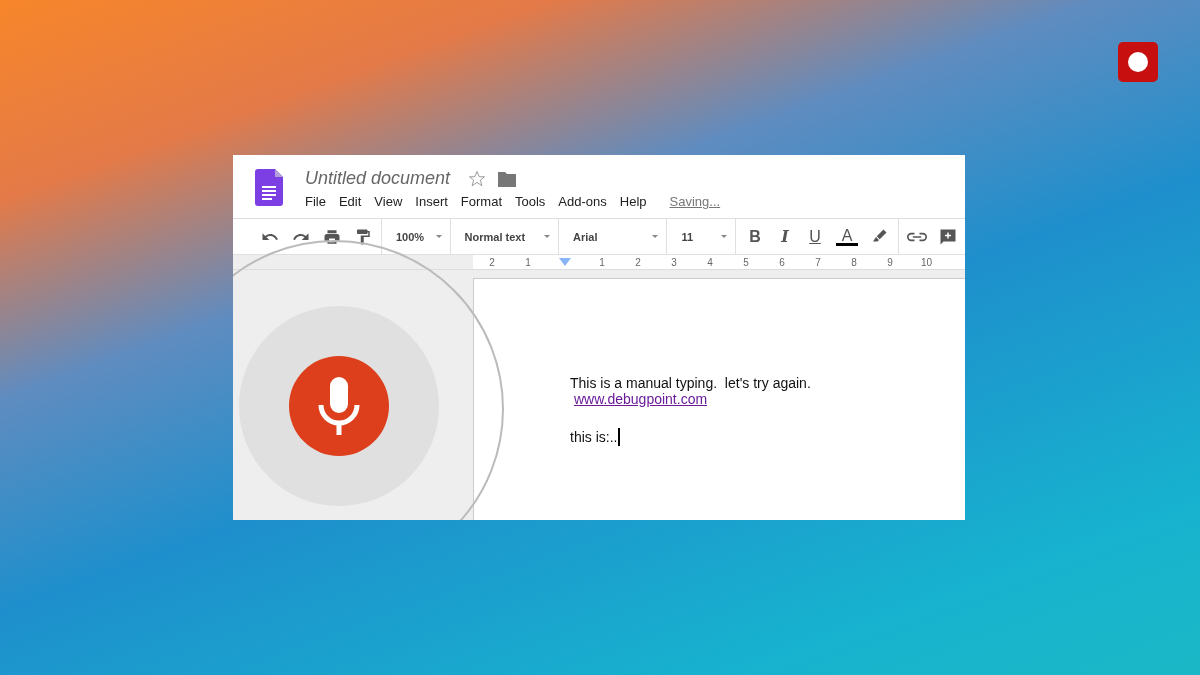 Image resolution: width=1200 pixels, height=675 pixels. What do you see at coordinates (339, 406) in the screenshot?
I see `microphone-icon` at bounding box center [339, 406].